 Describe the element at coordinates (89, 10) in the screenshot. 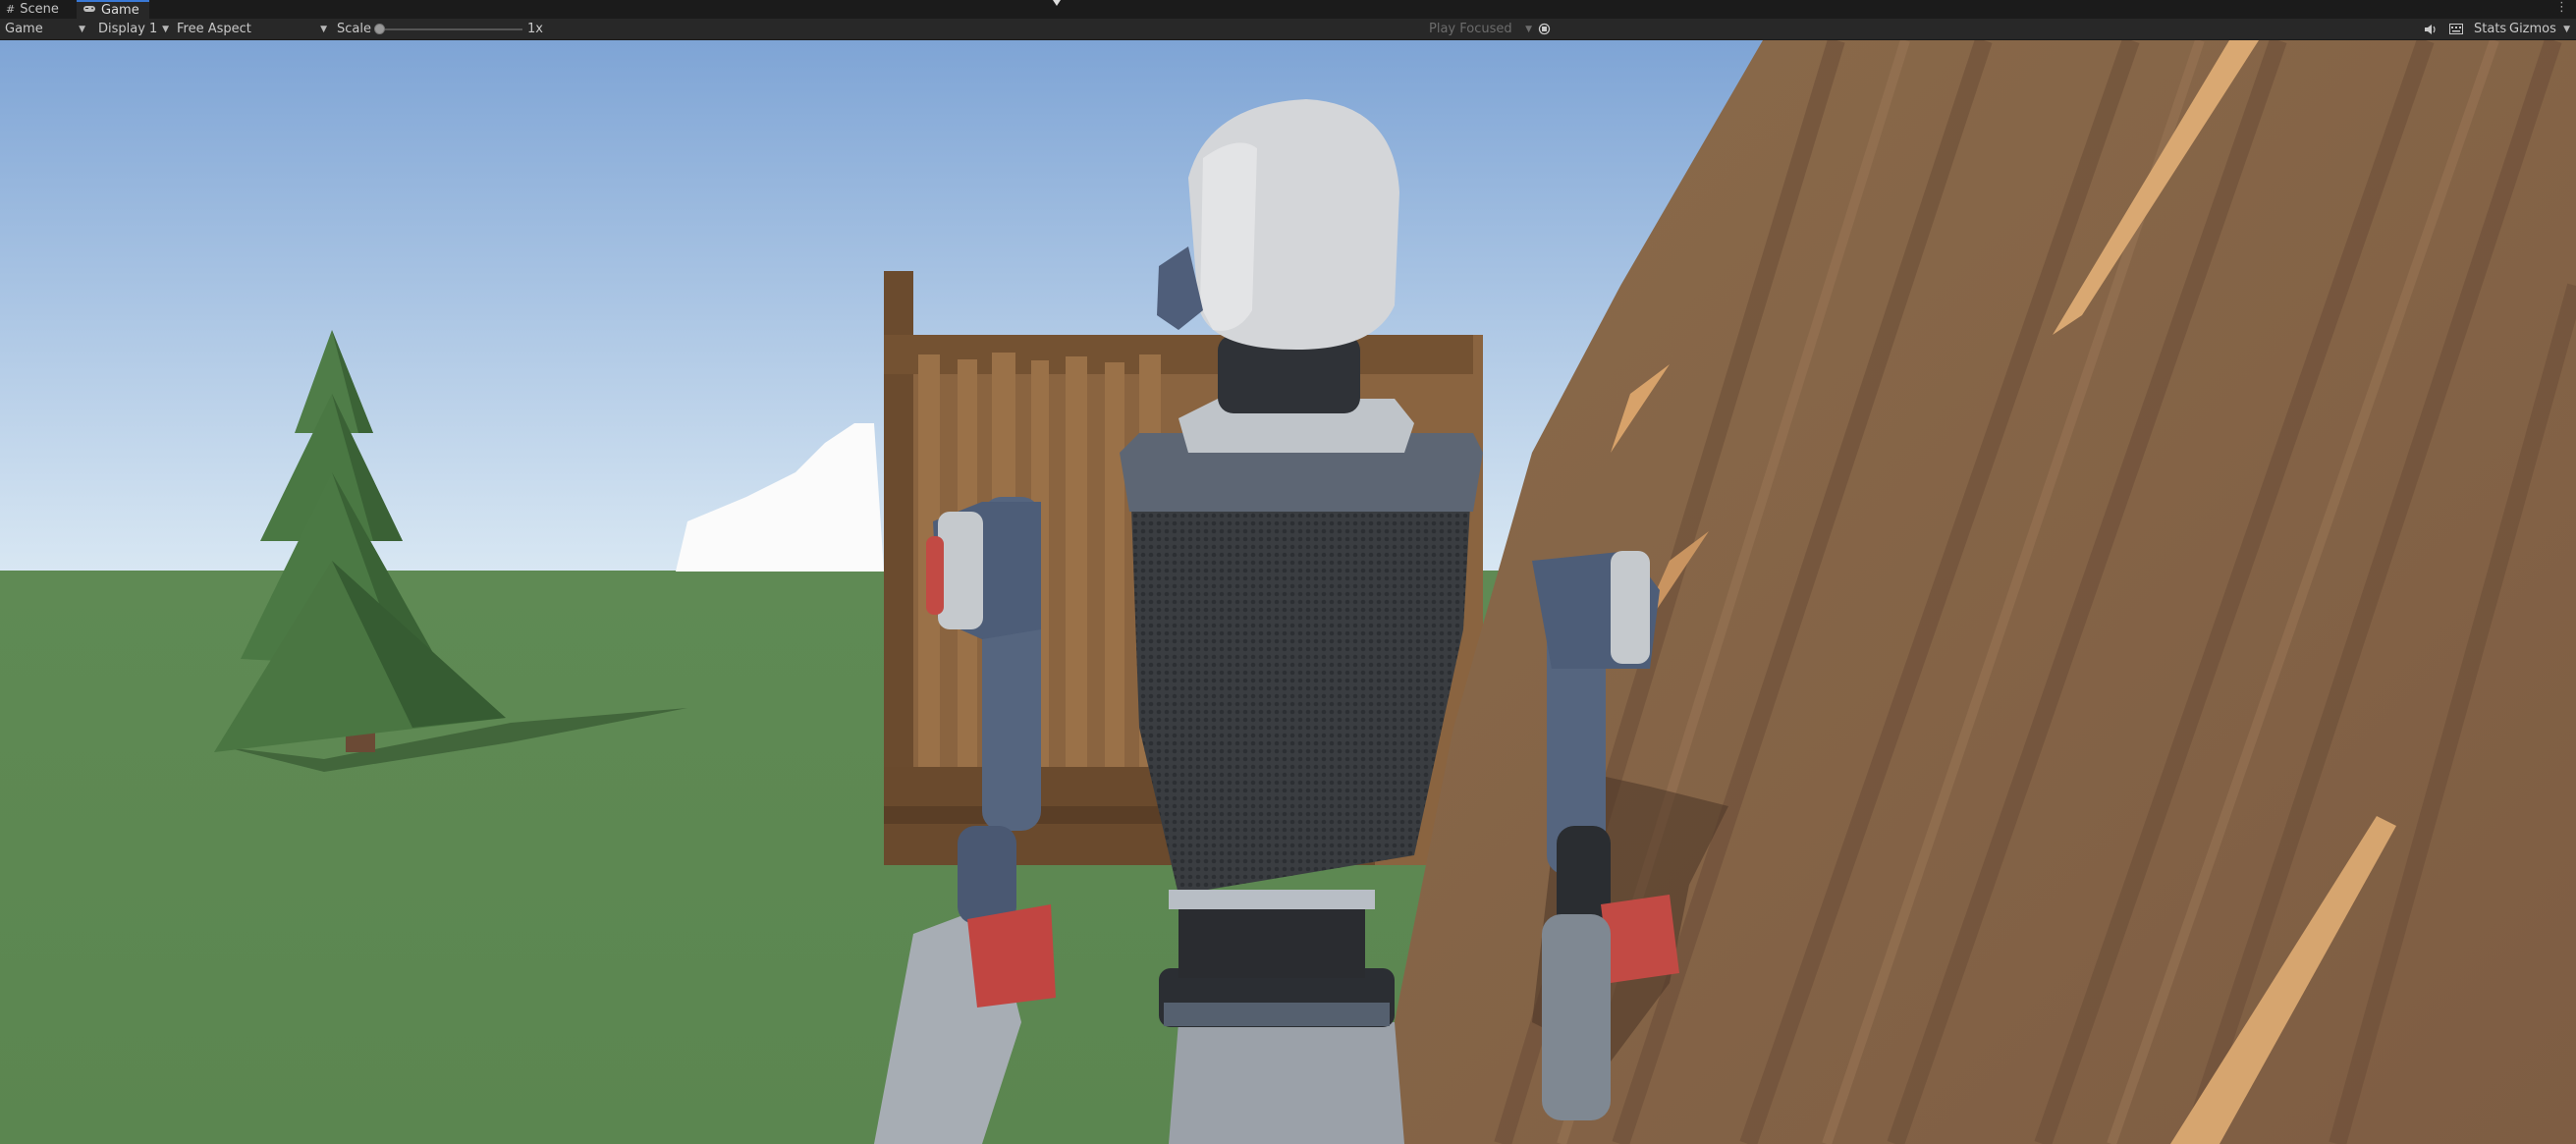

I see `gamepad-icon` at that location.